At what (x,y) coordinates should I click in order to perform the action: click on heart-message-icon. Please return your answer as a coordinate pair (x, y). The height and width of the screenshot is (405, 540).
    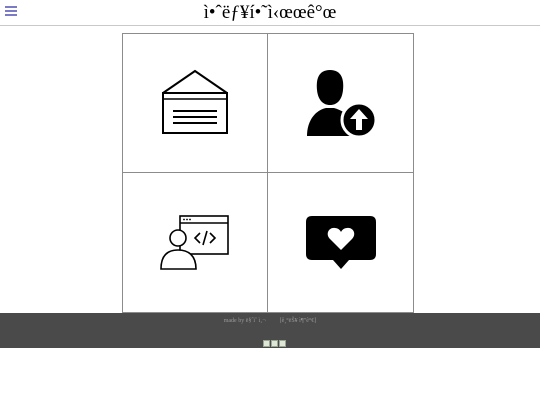
    Looking at the image, I should click on (340, 242).